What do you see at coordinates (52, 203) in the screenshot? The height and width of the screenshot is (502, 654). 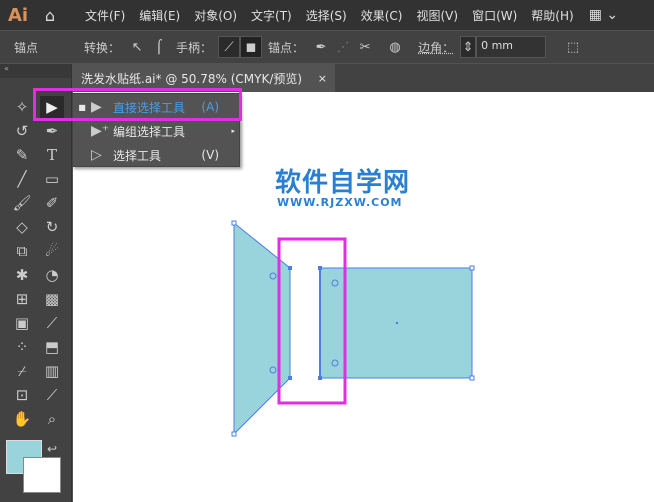 I see `blob-brush-icon: ✐` at bounding box center [52, 203].